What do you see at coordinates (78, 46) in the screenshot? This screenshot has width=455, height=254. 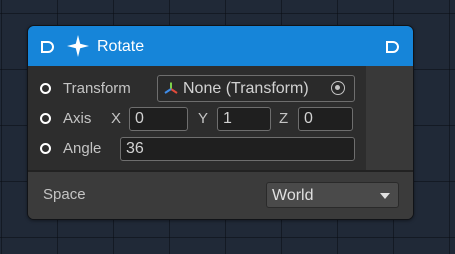 I see `sparkle-icon` at bounding box center [78, 46].